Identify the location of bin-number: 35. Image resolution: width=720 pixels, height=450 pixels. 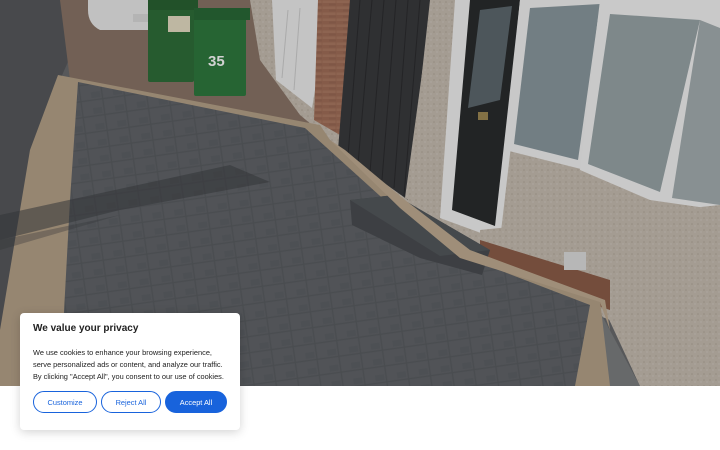
(216, 61).